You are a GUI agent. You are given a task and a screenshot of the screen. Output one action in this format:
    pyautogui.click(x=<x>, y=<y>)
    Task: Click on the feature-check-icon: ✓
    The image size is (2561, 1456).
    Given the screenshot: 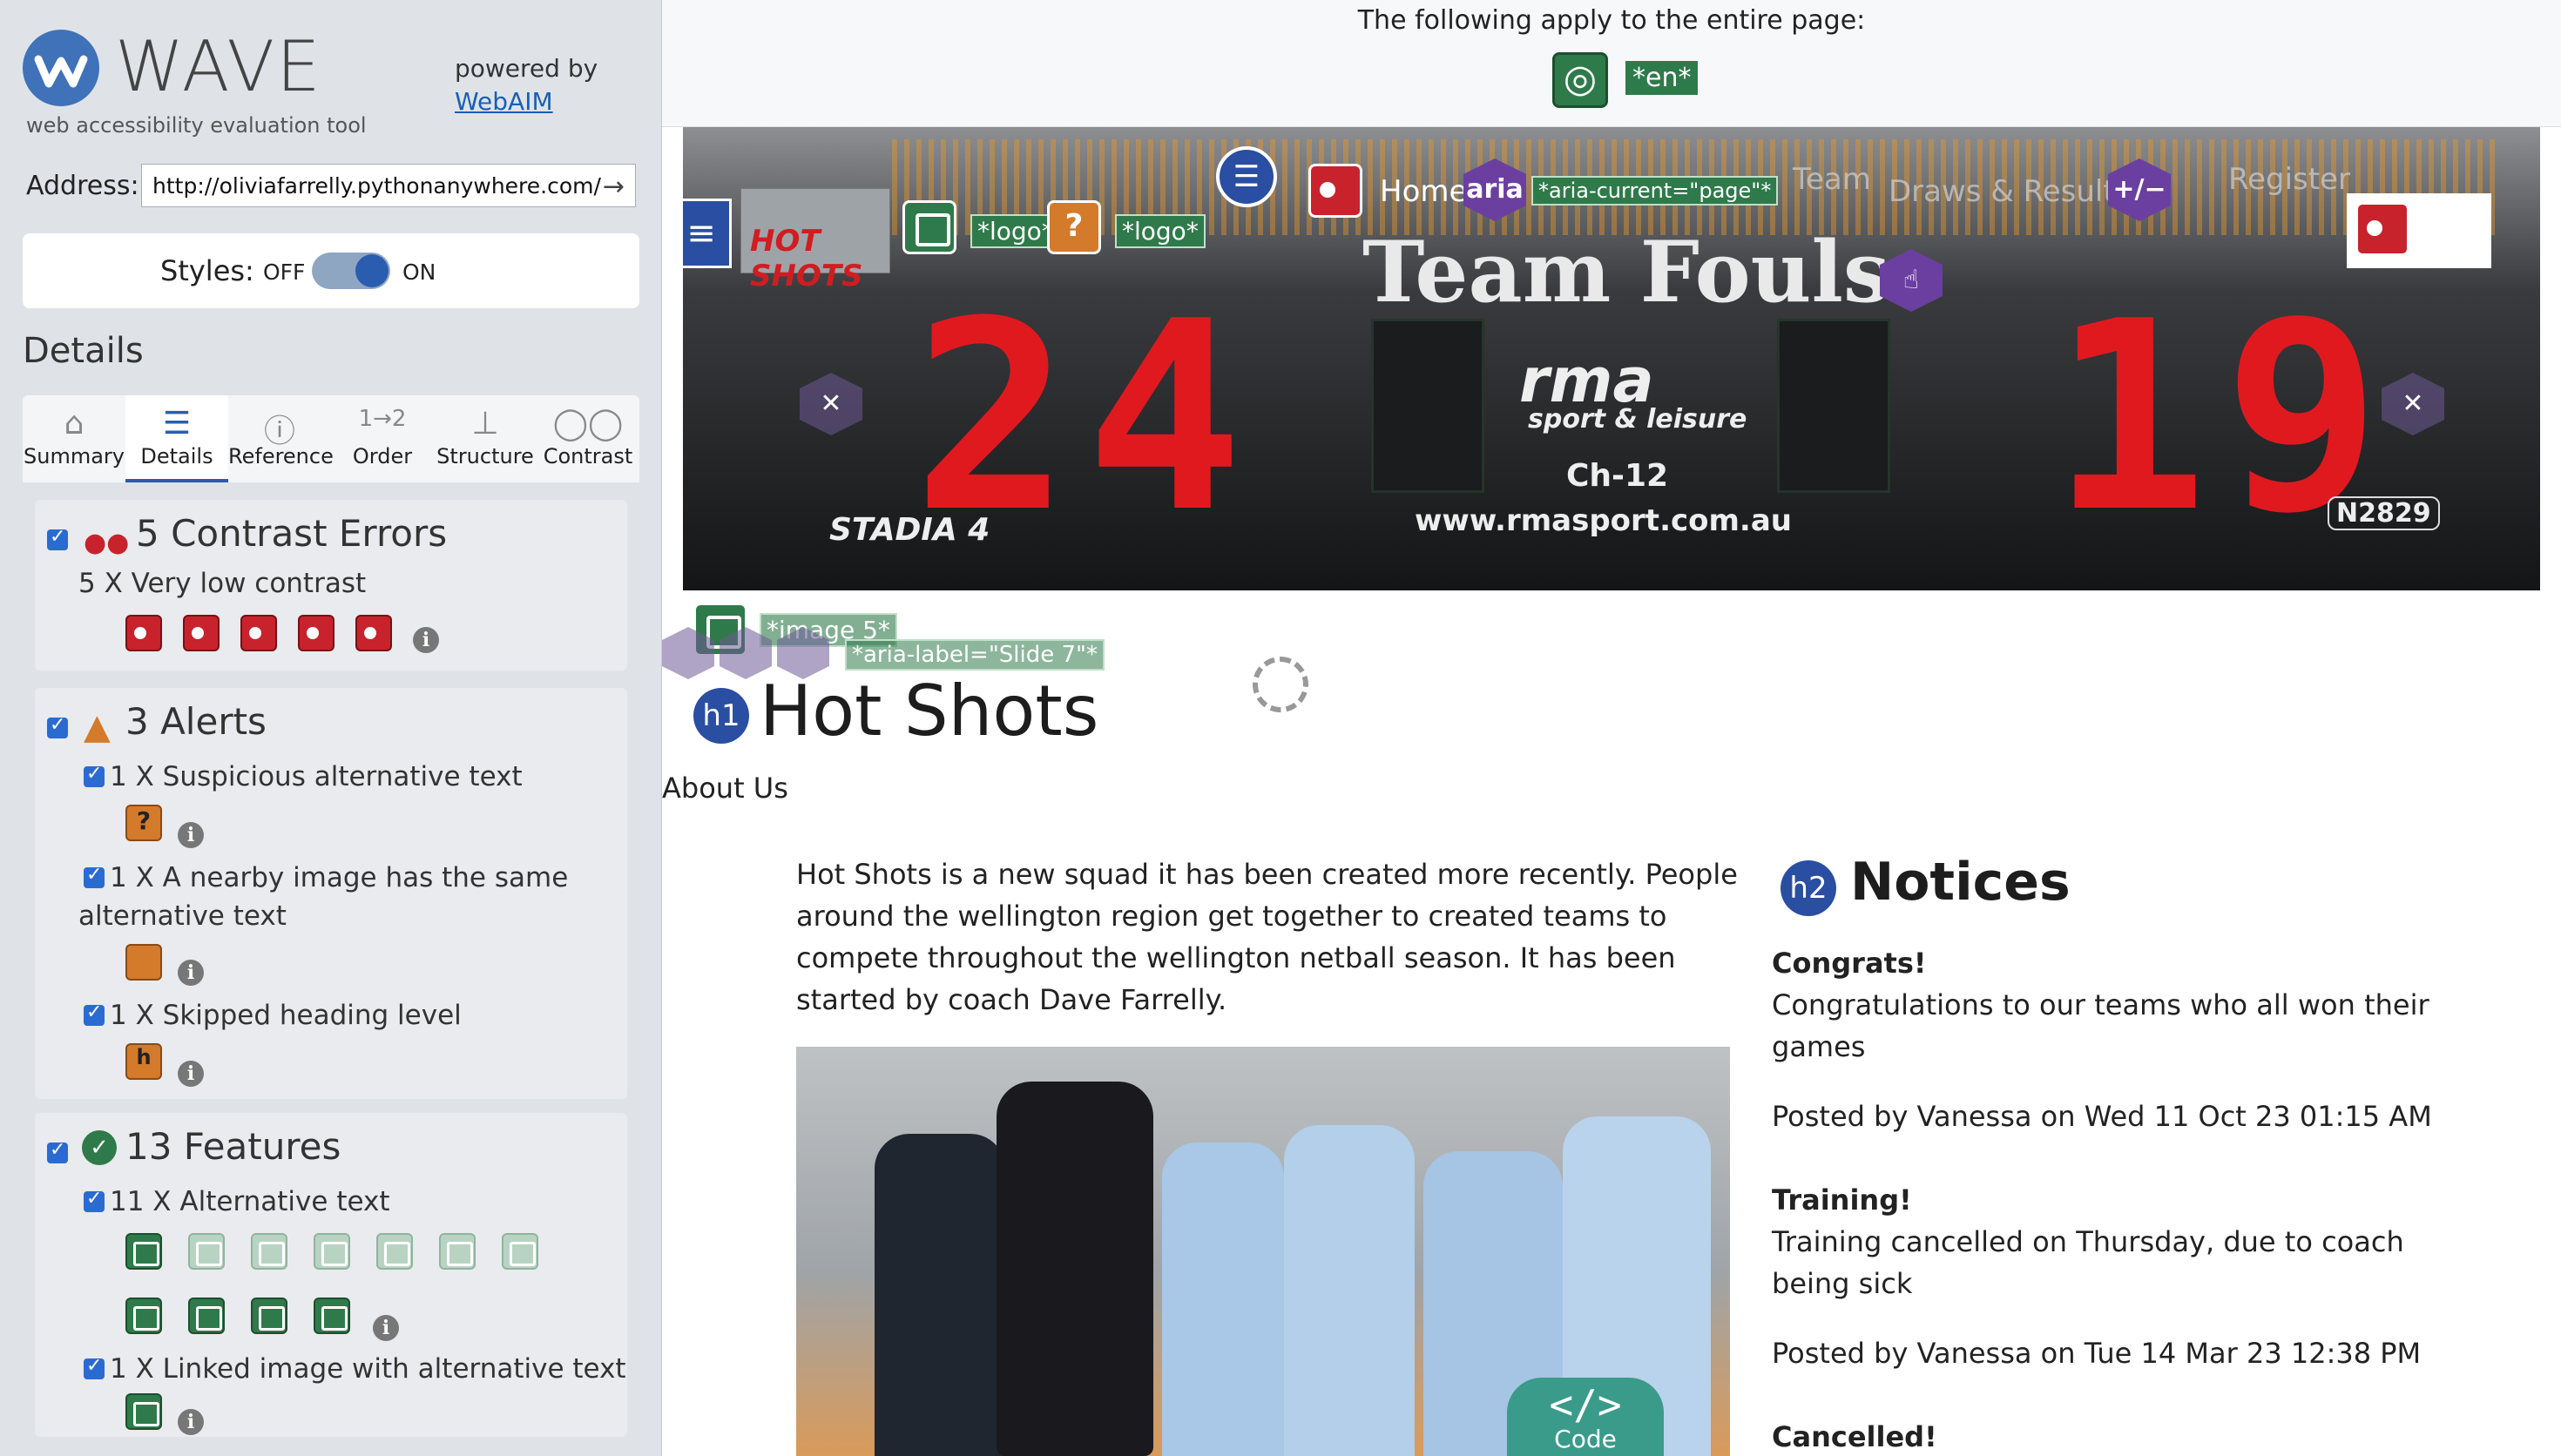 What is the action you would take?
    pyautogui.click(x=99, y=1147)
    